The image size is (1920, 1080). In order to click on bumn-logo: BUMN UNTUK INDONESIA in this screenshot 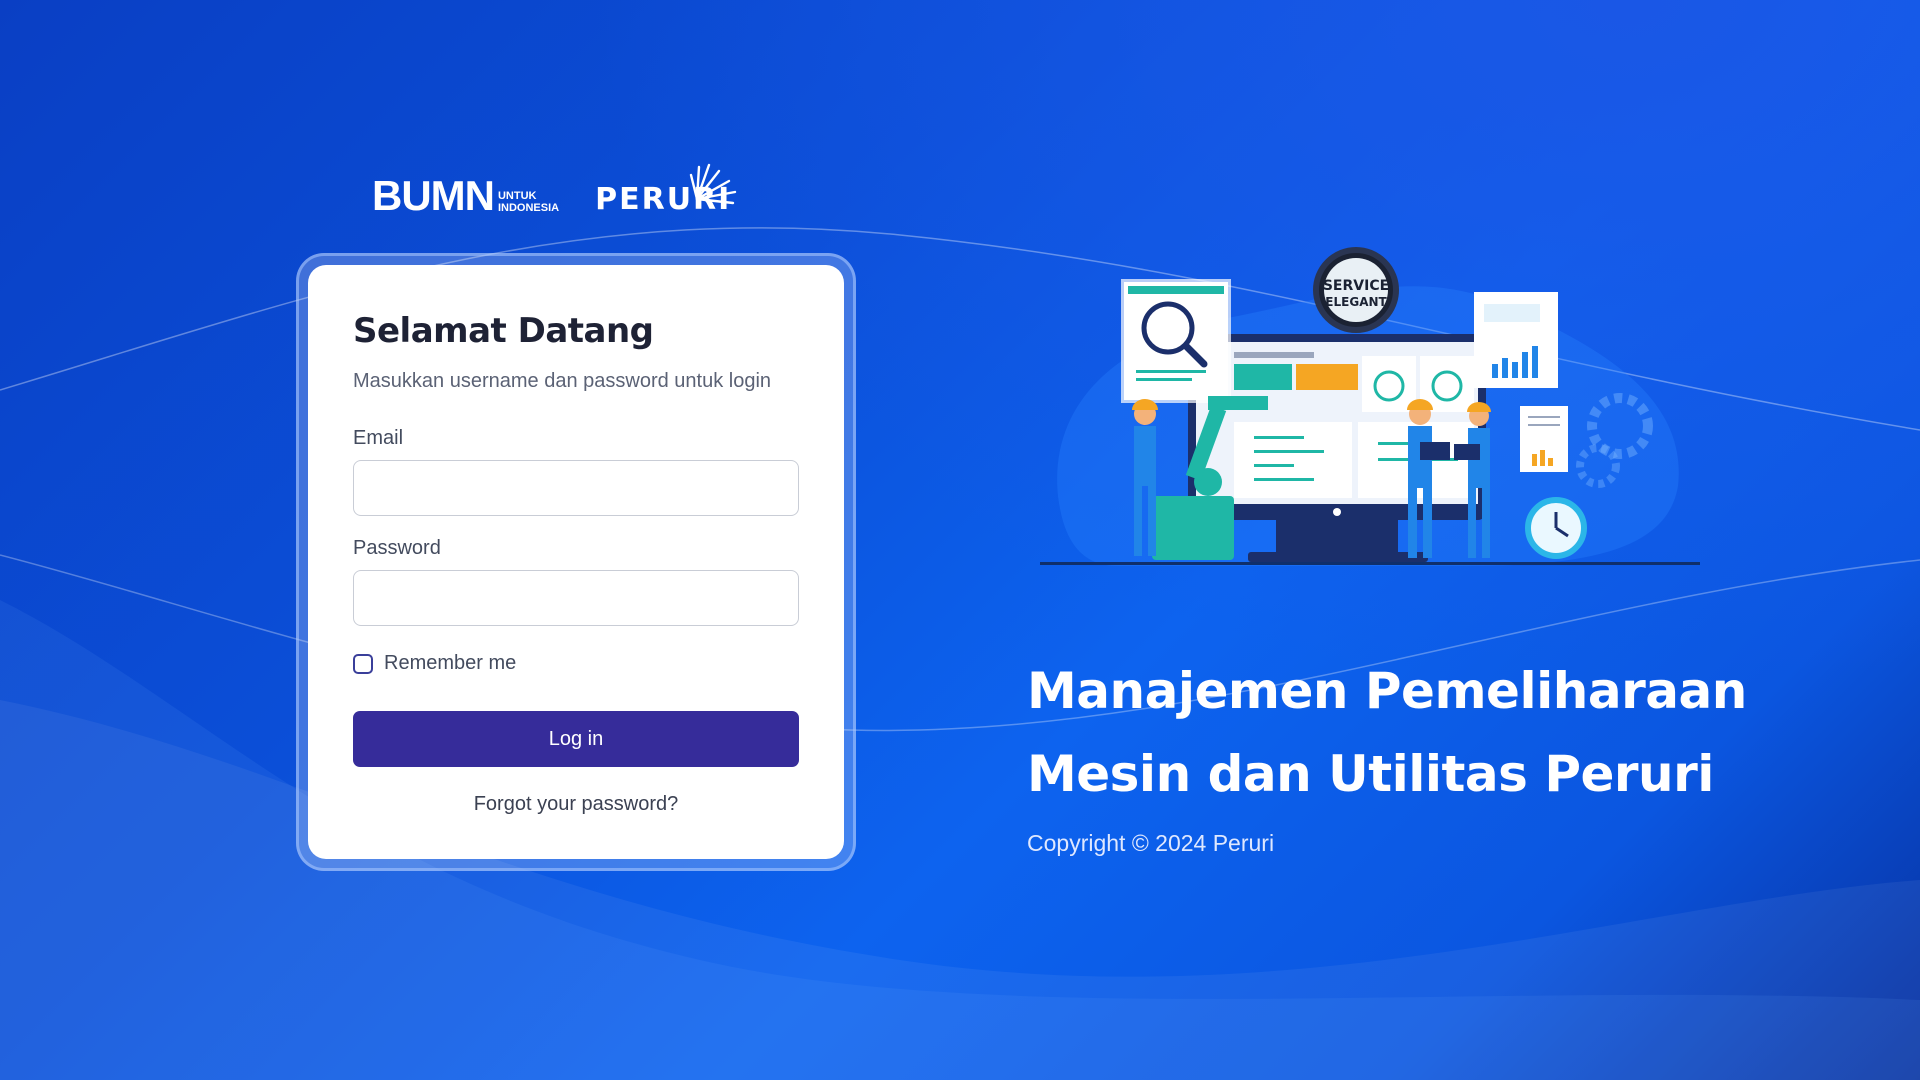, I will do `click(465, 196)`.